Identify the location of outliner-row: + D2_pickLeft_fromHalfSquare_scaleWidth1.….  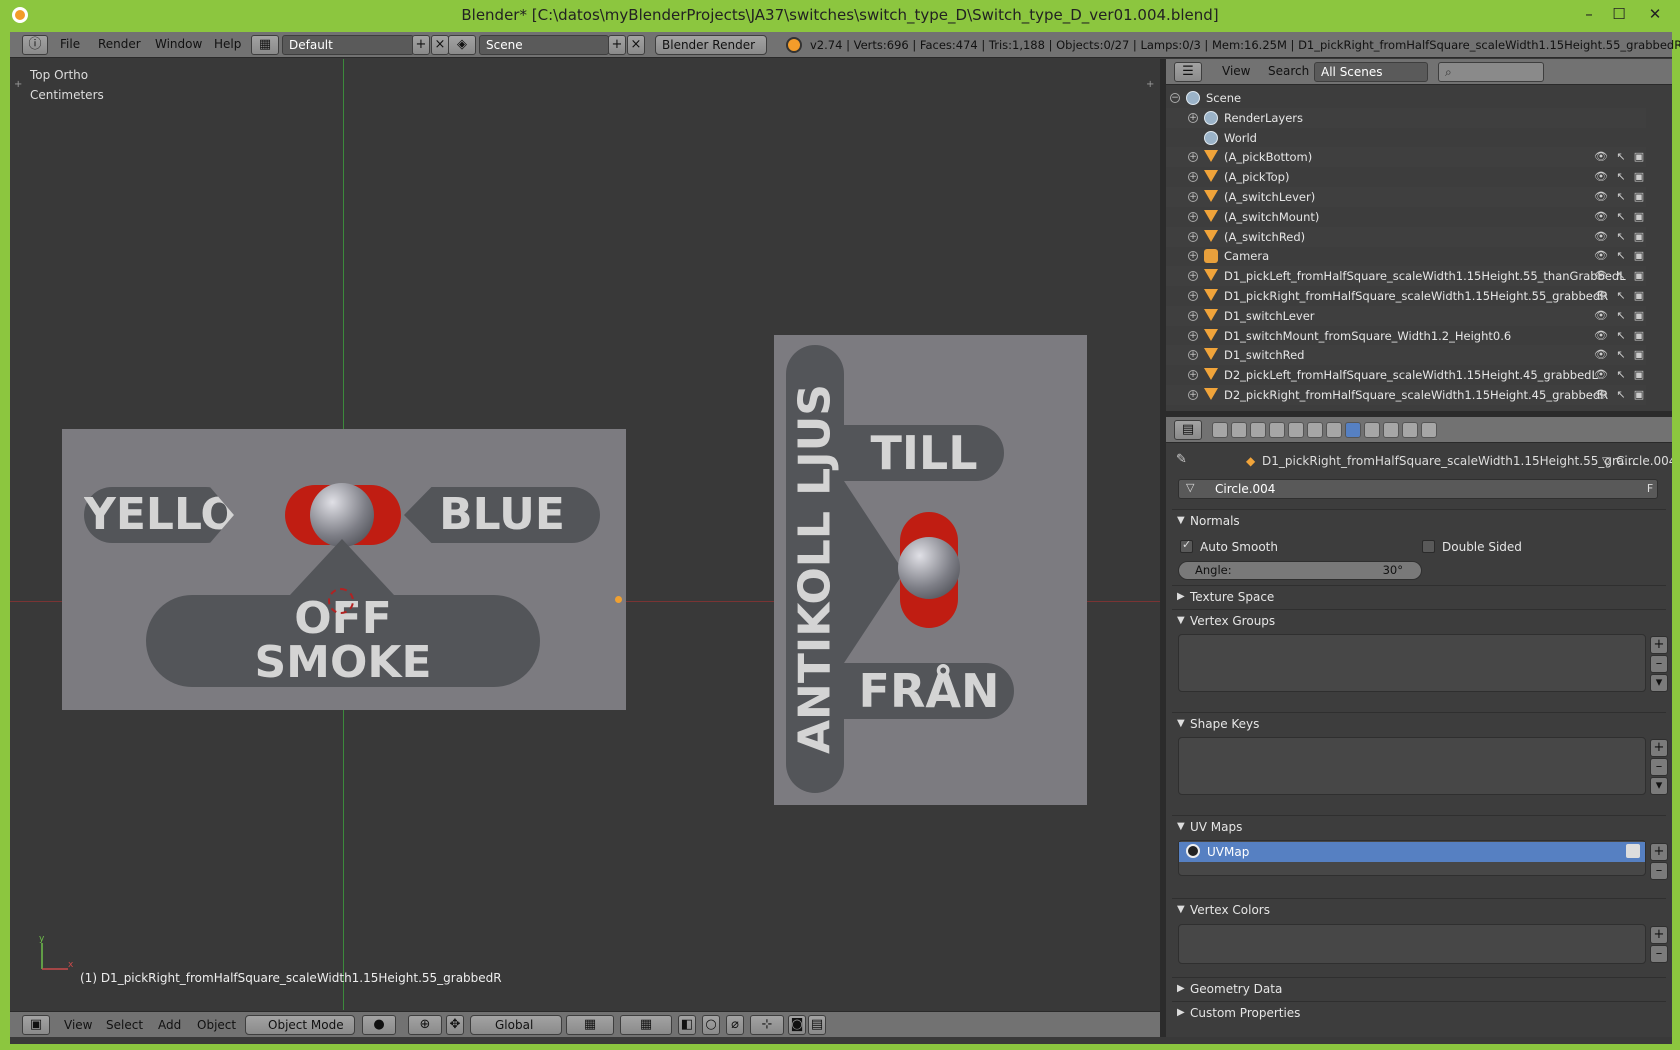
(1406, 375).